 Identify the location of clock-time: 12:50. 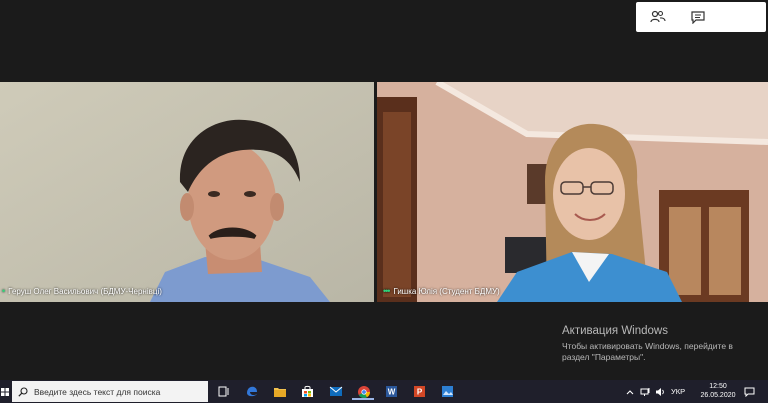
(718, 386).